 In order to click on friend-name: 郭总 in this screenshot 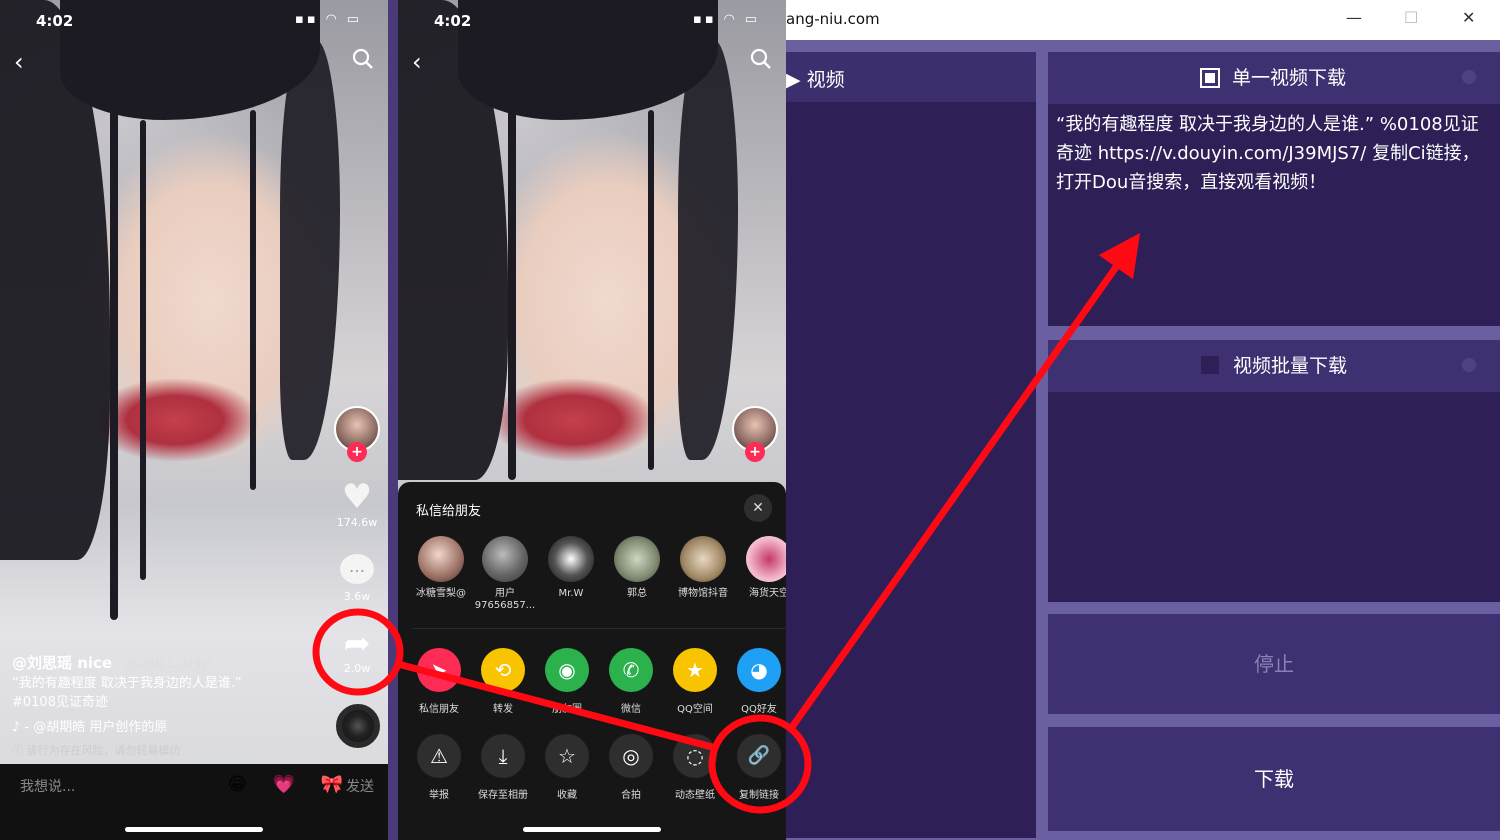, I will do `click(637, 593)`.